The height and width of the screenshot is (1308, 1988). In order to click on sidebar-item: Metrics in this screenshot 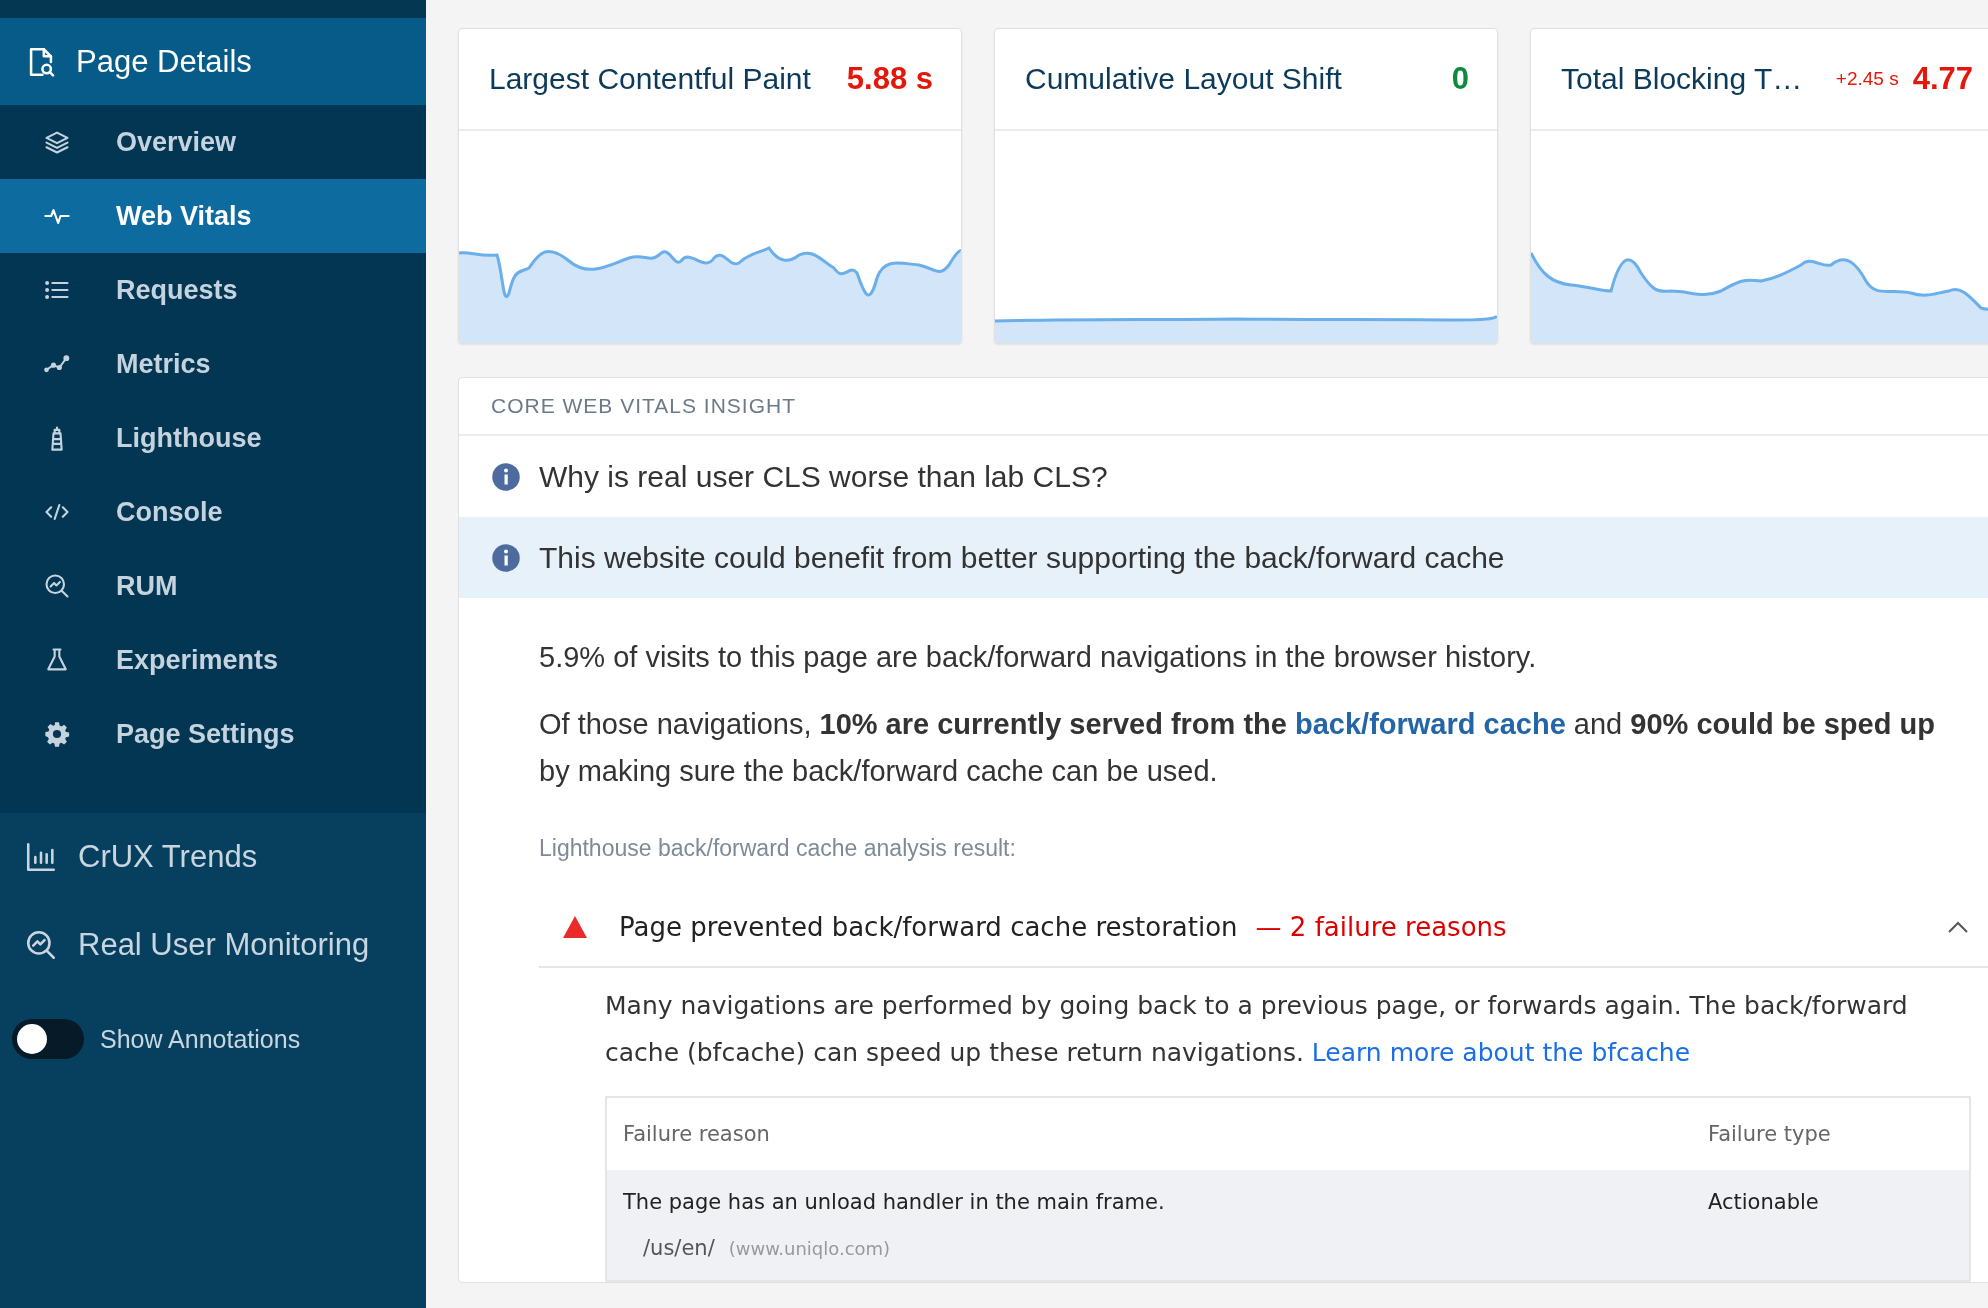, I will do `click(213, 364)`.